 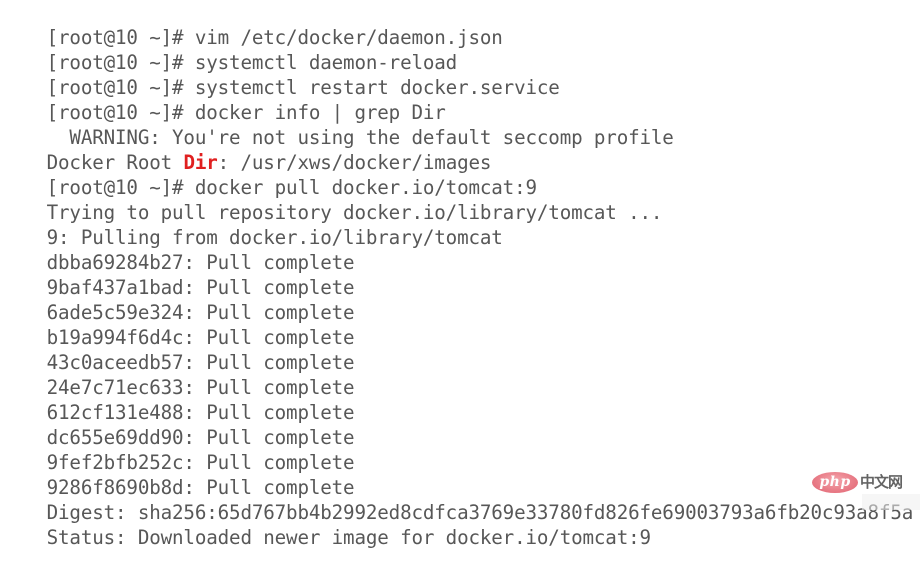 What do you see at coordinates (460, 449) in the screenshot?
I see `terminal-line: 9fef2bfb252c: Pull complete` at bounding box center [460, 449].